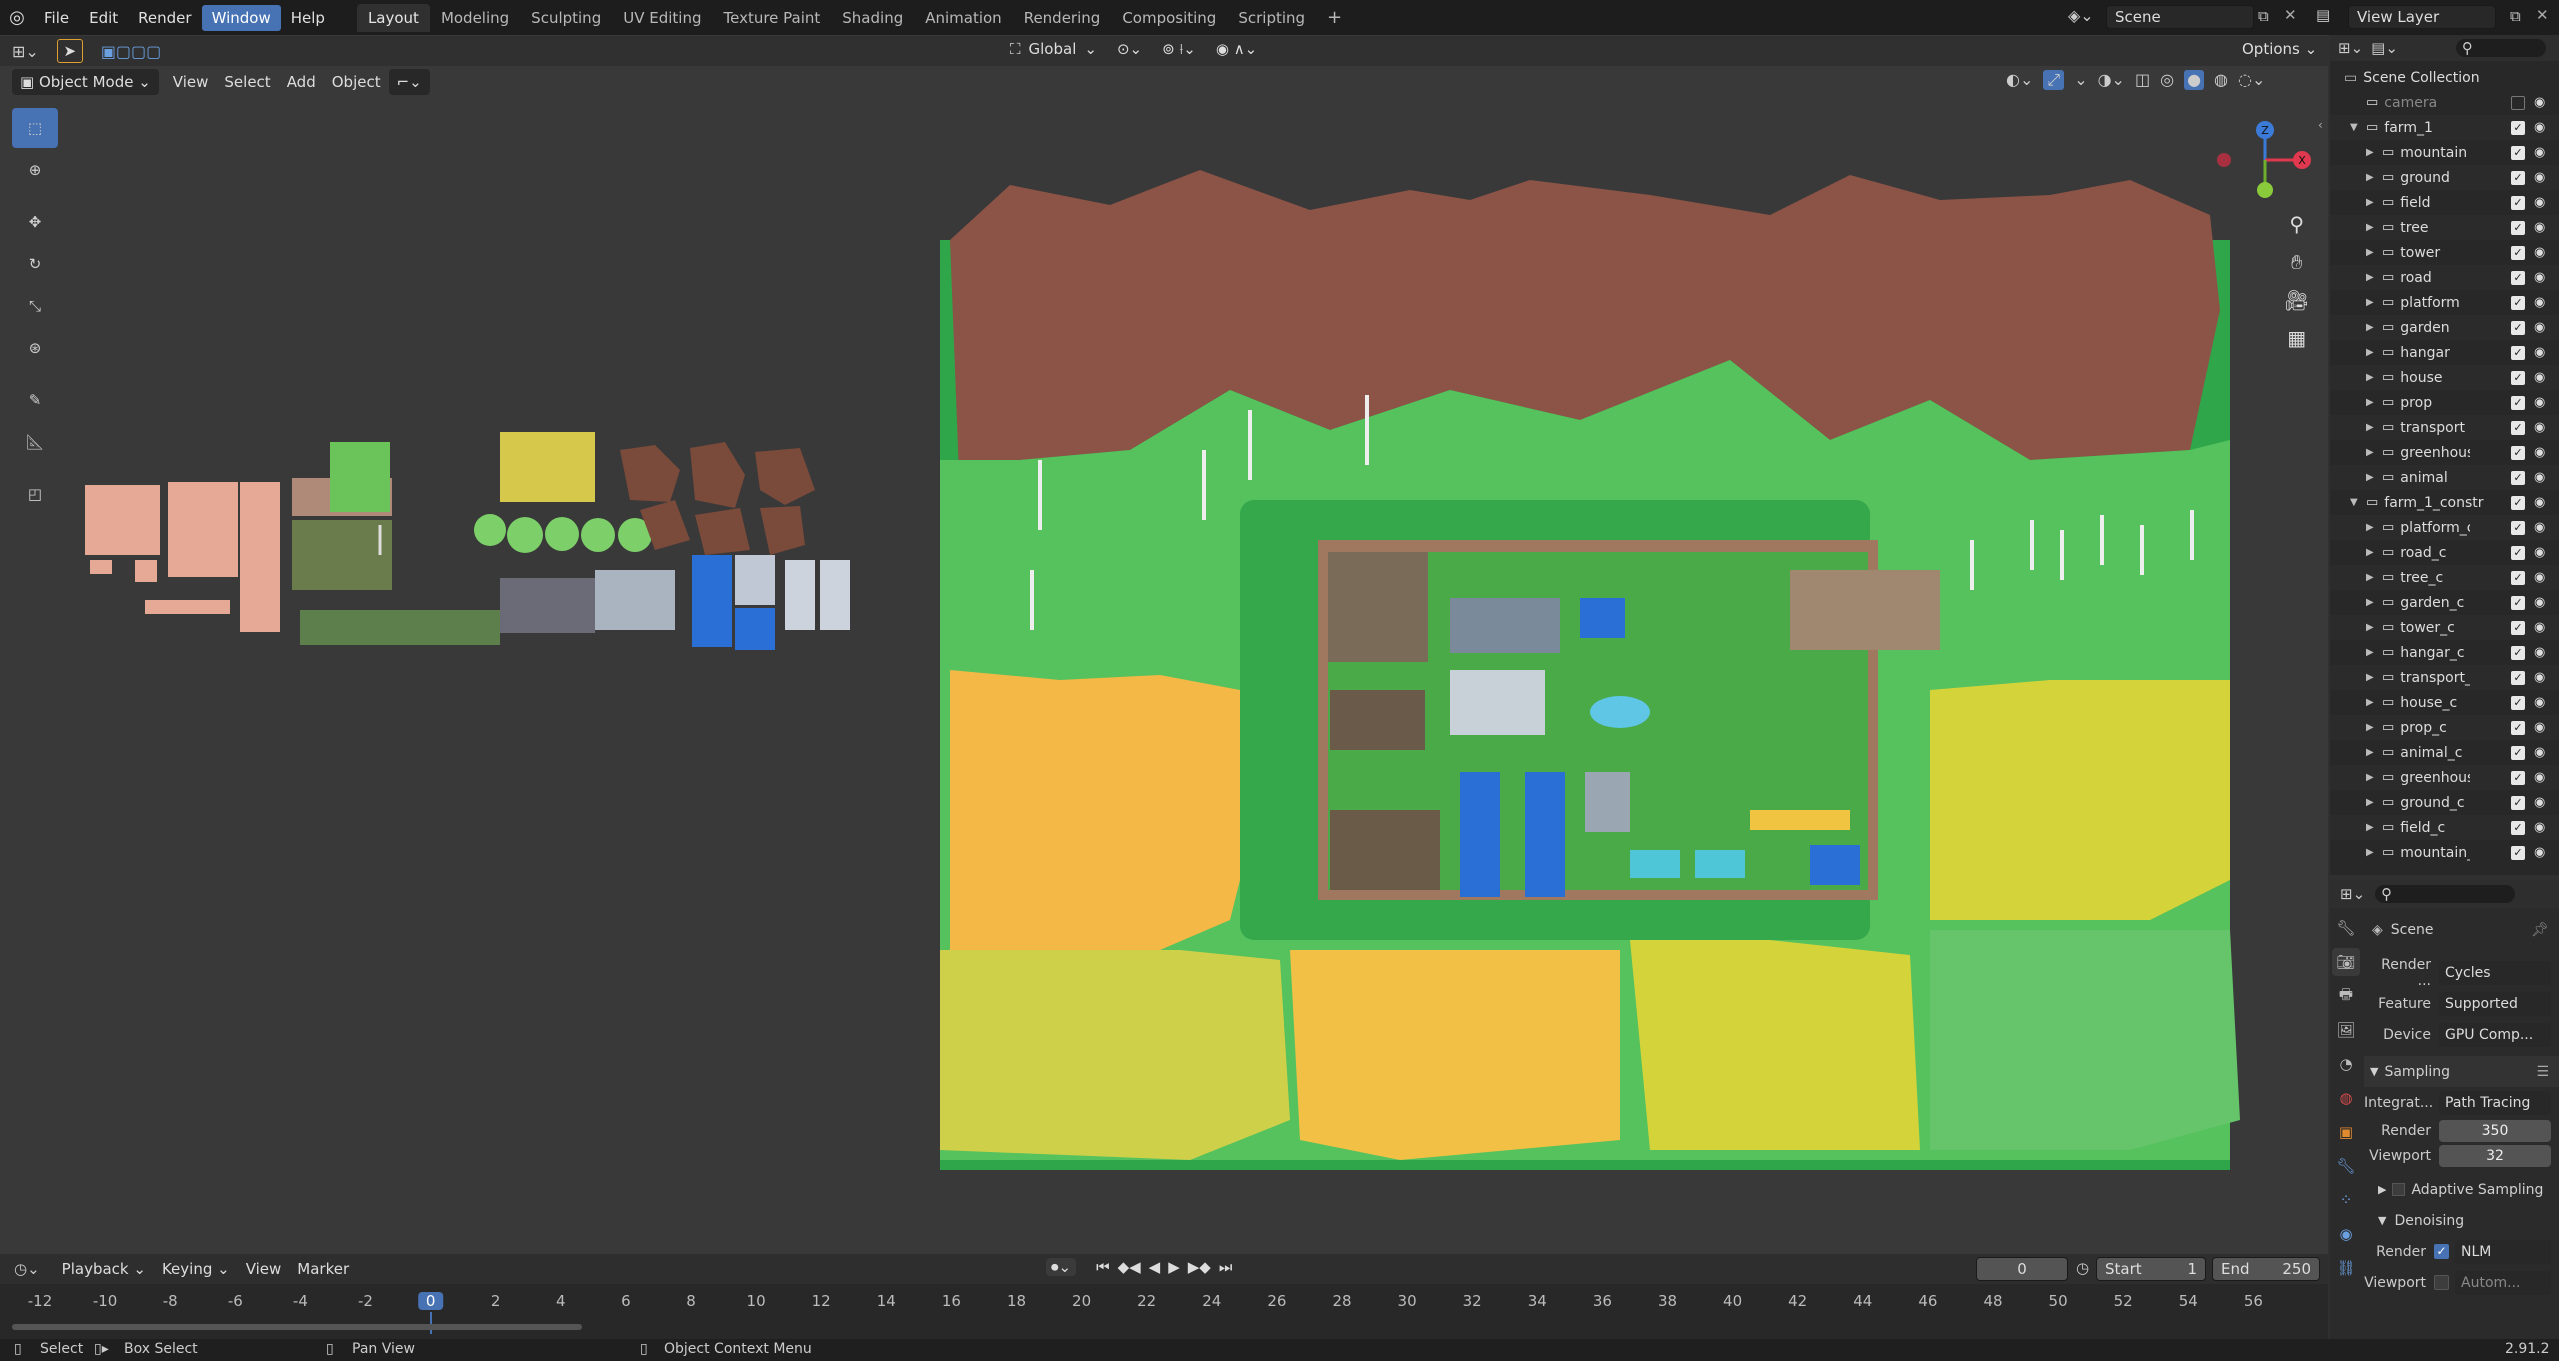 This screenshot has height=1361, width=2559. What do you see at coordinates (2352, 894) in the screenshot?
I see `properties-editor-icon: ⊞⌄` at bounding box center [2352, 894].